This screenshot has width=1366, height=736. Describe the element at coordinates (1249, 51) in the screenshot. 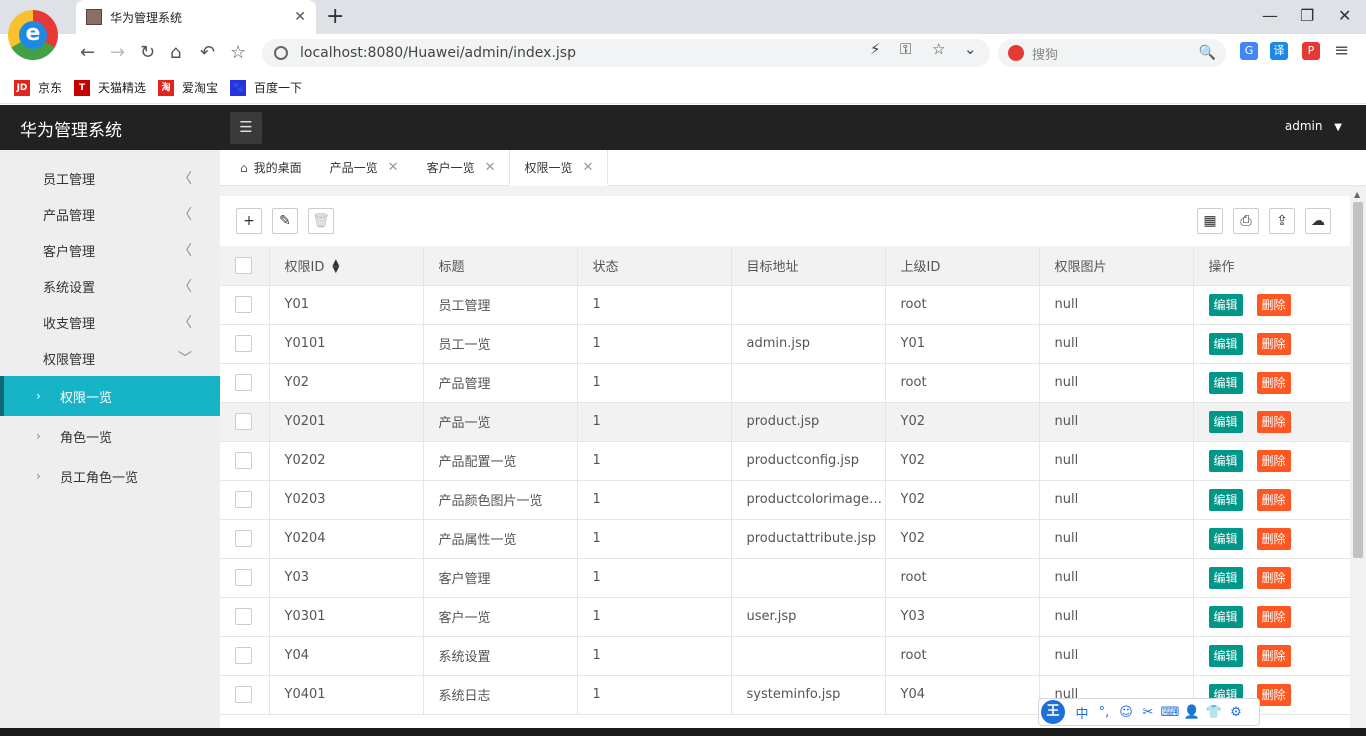

I see `google-translate-icon: G` at that location.